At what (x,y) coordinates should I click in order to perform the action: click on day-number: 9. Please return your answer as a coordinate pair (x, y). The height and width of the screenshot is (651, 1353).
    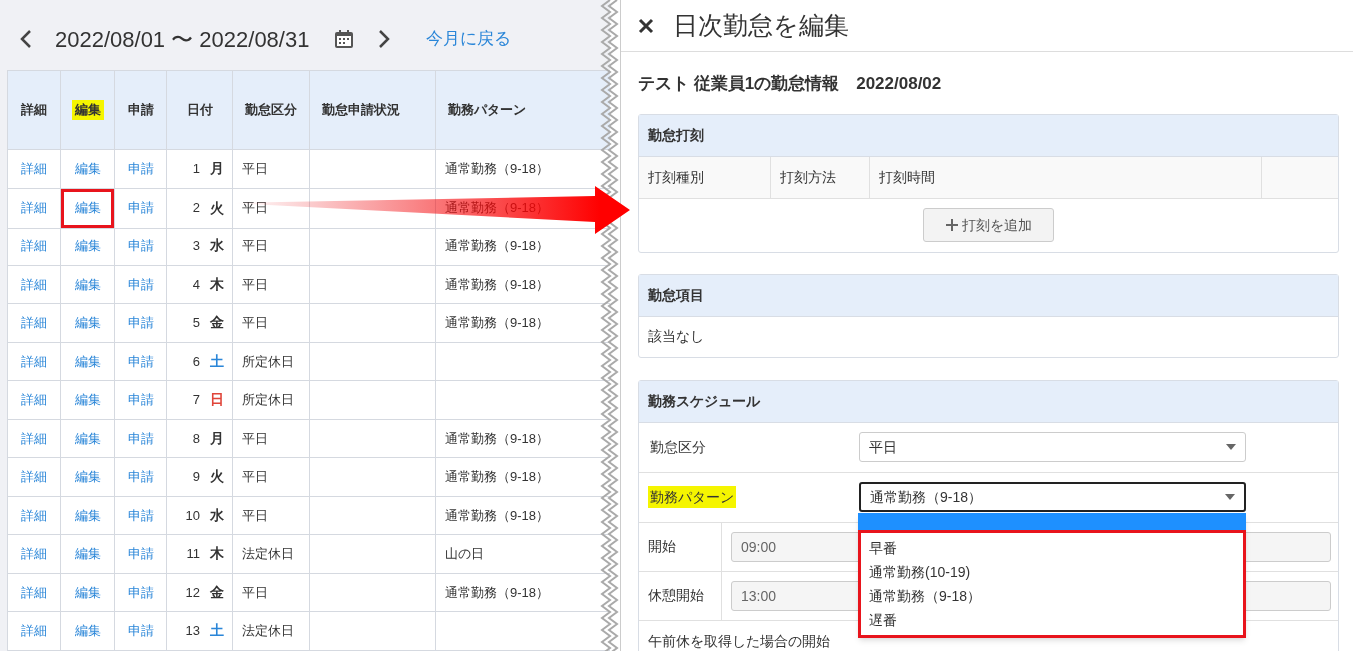
    Looking at the image, I should click on (195, 477).